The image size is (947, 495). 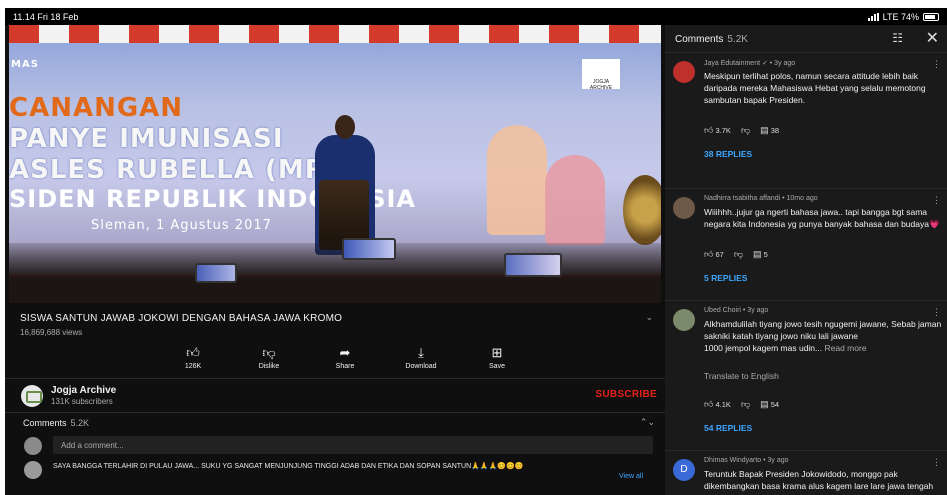 I want to click on comment-reply-button: ▤ 54, so click(x=769, y=404).